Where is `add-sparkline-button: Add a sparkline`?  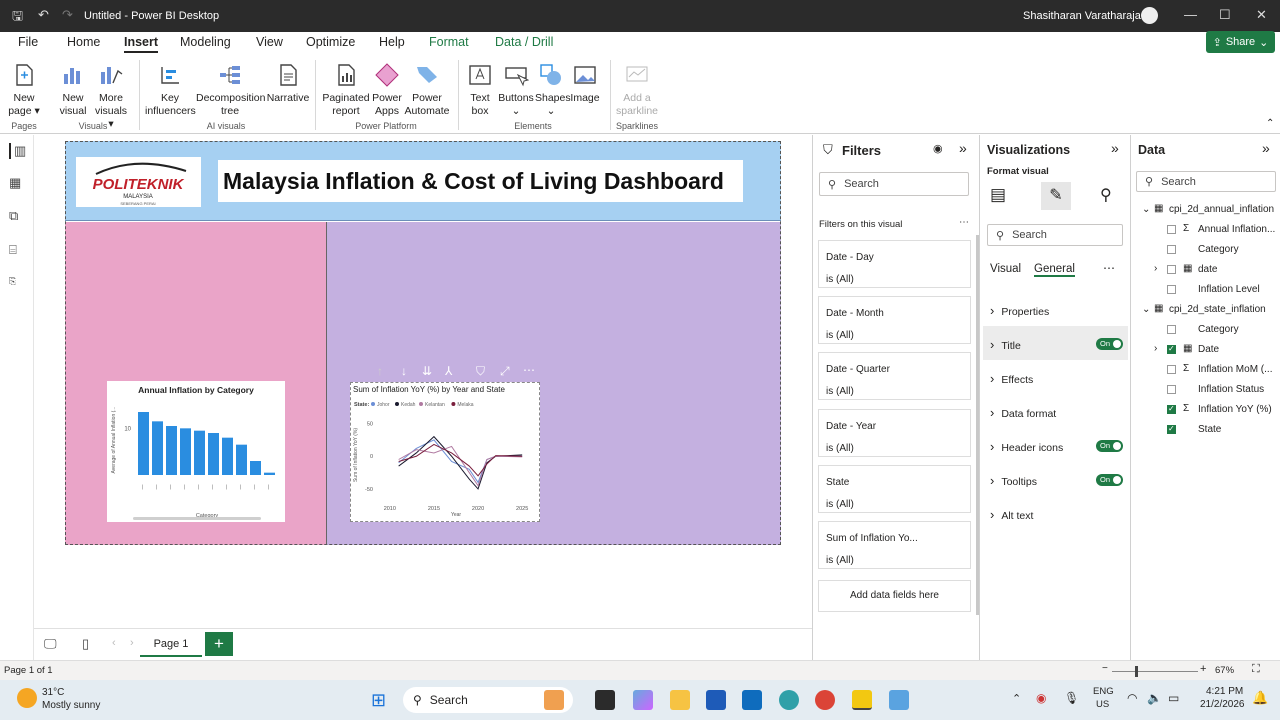 add-sparkline-button: Add a sparkline is located at coordinates (637, 90).